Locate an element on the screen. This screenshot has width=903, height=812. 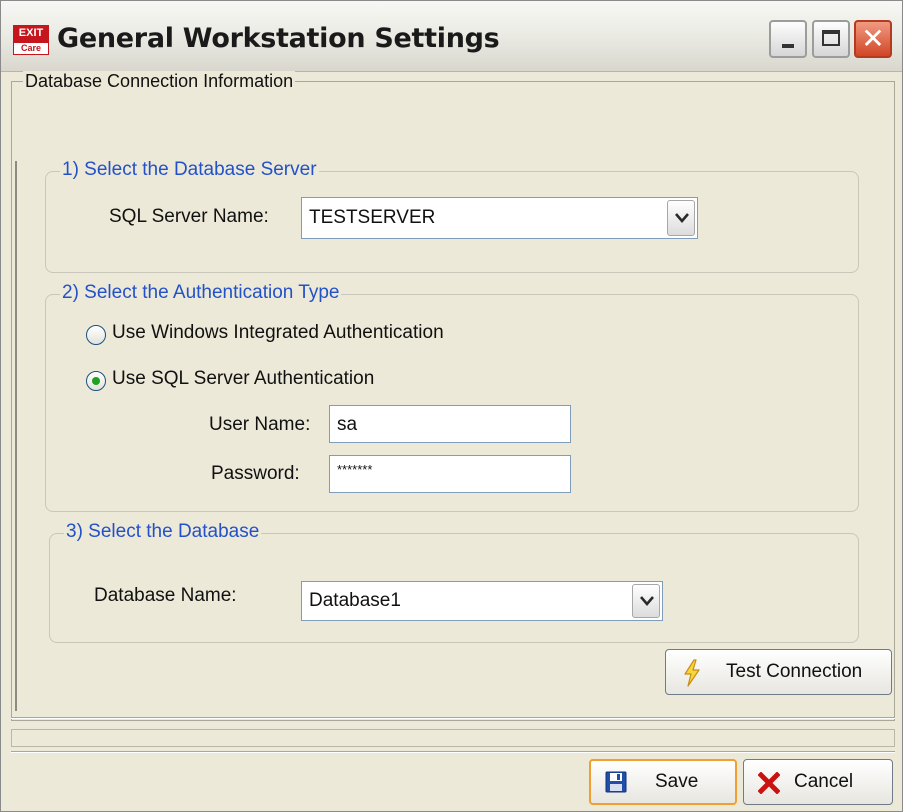
database-dropdown-button is located at coordinates (646, 601).